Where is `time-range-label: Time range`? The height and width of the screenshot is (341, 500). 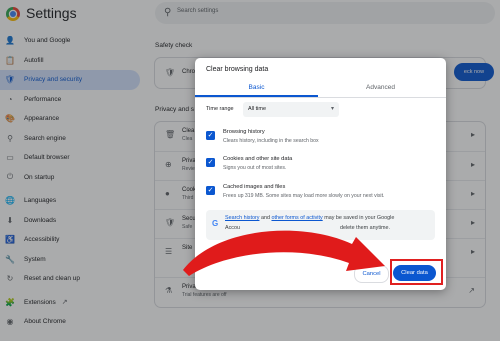
time-range-label: Time range is located at coordinates (220, 109).